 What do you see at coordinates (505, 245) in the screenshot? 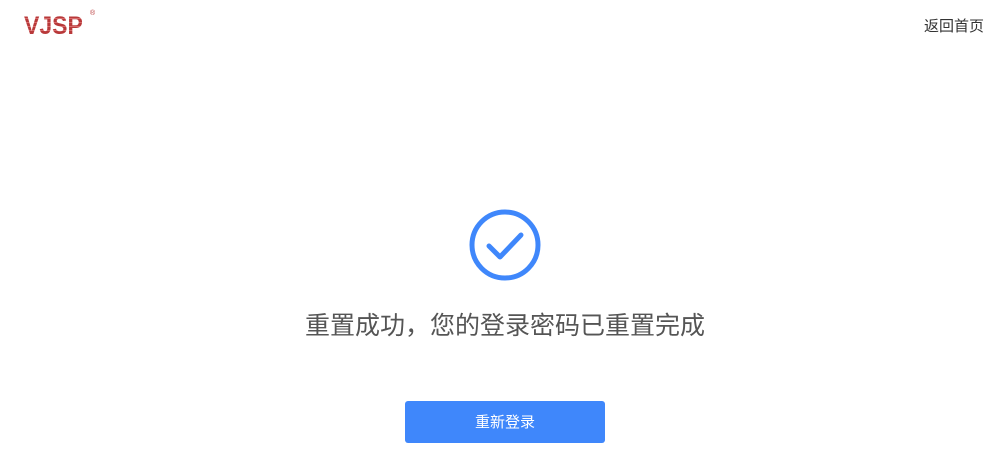
I see `check-circle-icon` at bounding box center [505, 245].